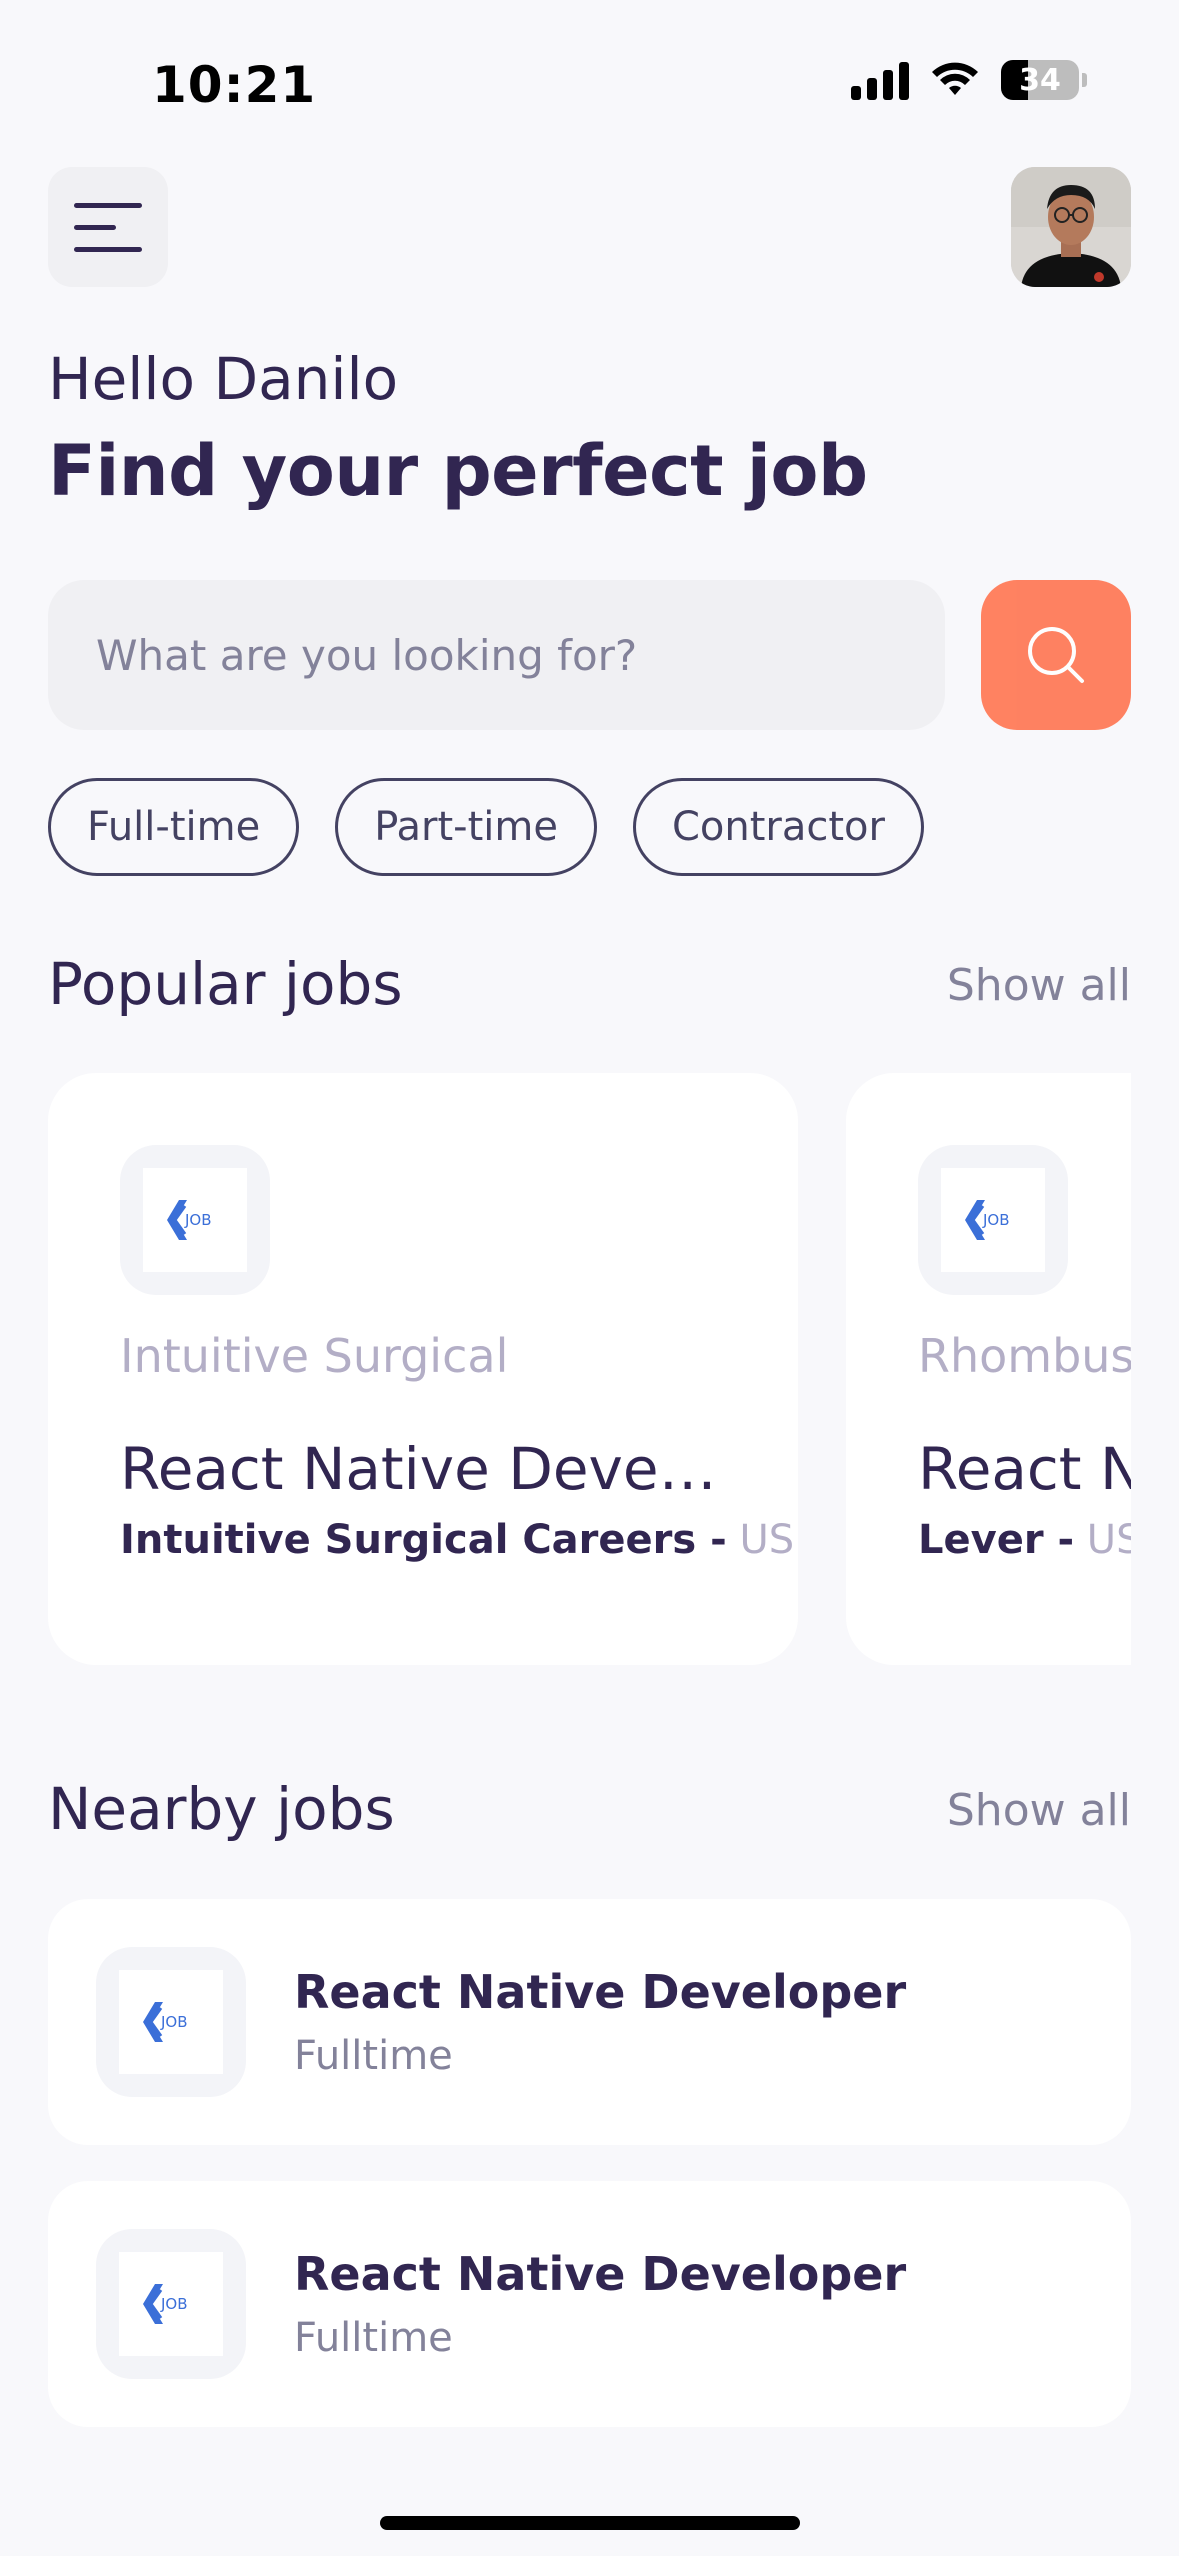  I want to click on nearby-show-all-link: Show all, so click(1039, 1810).